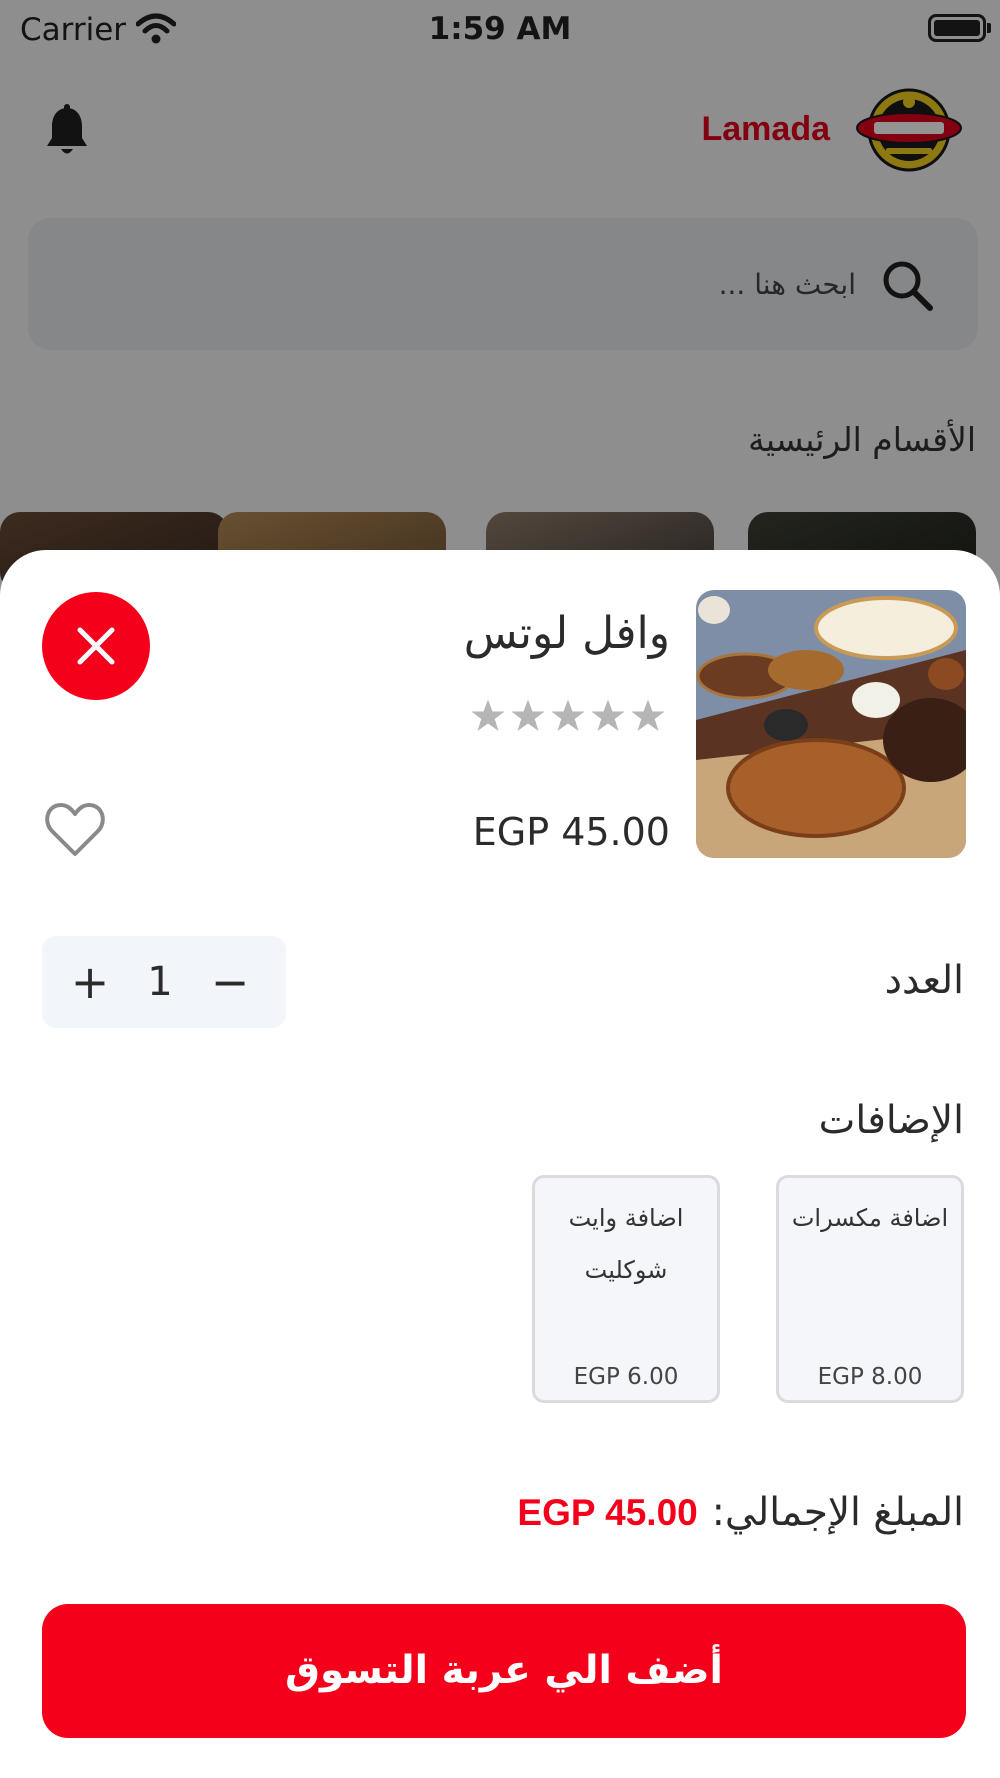 The height and width of the screenshot is (1778, 1000). I want to click on addon-name: اضافة مكسرات, so click(870, 1218).